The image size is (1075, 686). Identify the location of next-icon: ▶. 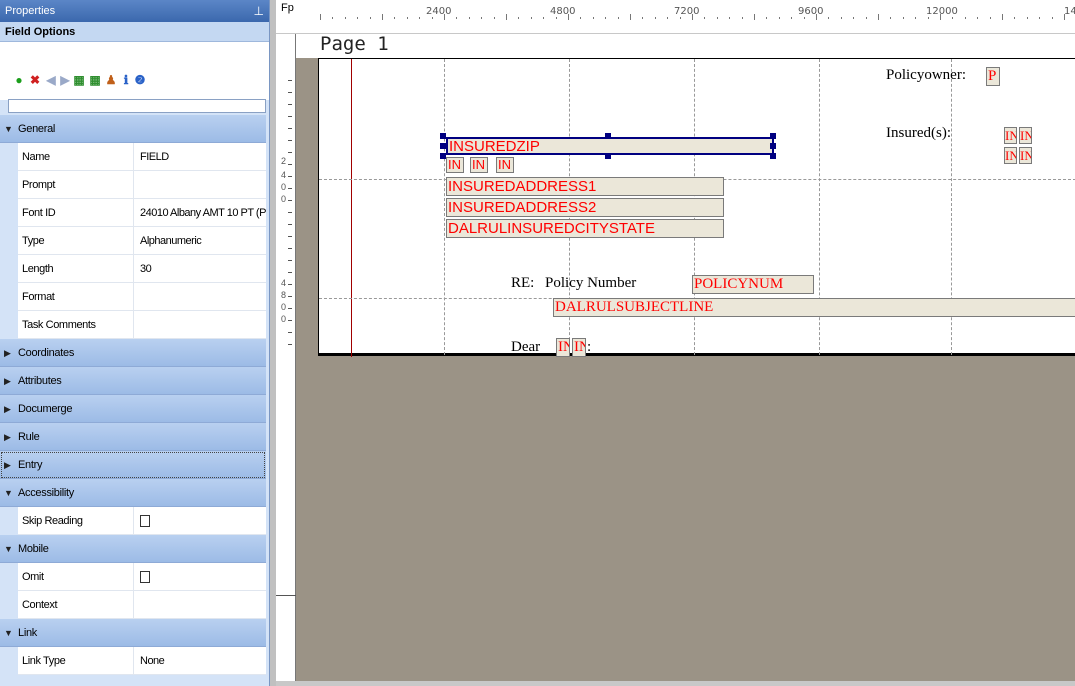
(65, 80).